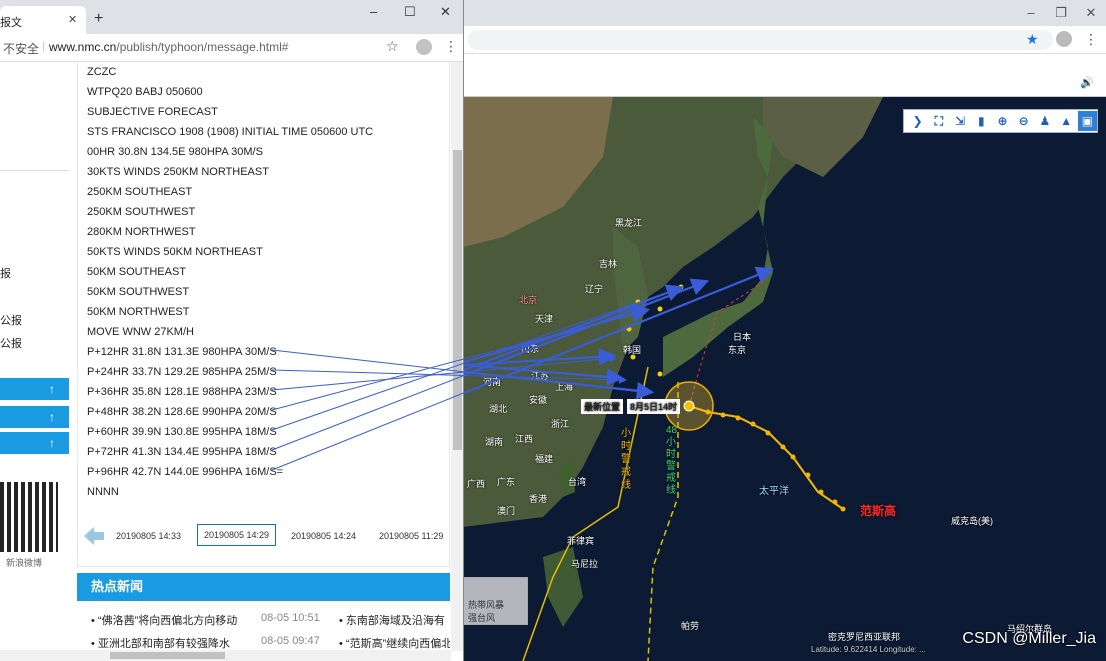 The height and width of the screenshot is (661, 1106). What do you see at coordinates (523, 368) in the screenshot?
I see `annotation-arrows` at bounding box center [523, 368].